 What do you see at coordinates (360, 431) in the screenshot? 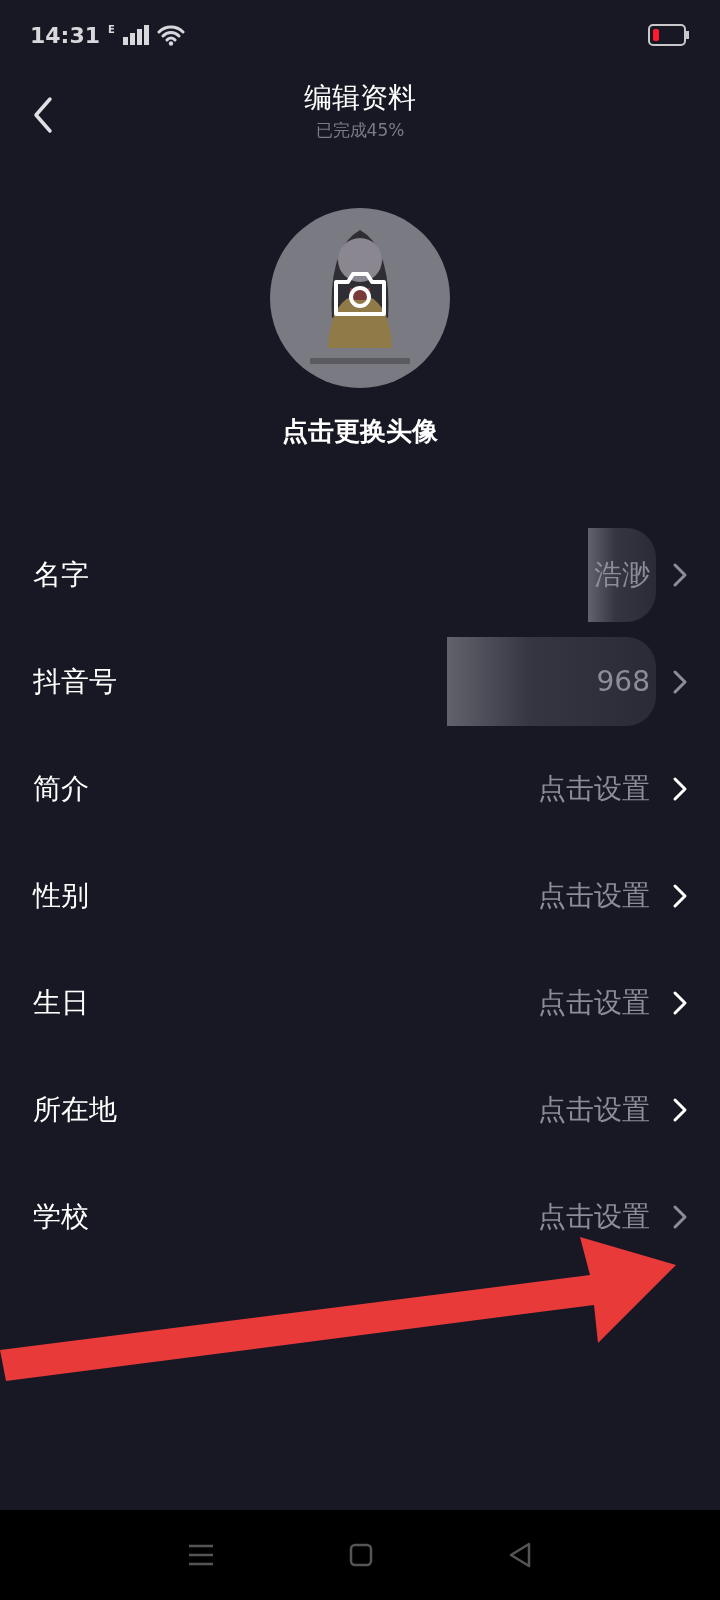
I see `change-avatar-label: 点击更换头像` at bounding box center [360, 431].